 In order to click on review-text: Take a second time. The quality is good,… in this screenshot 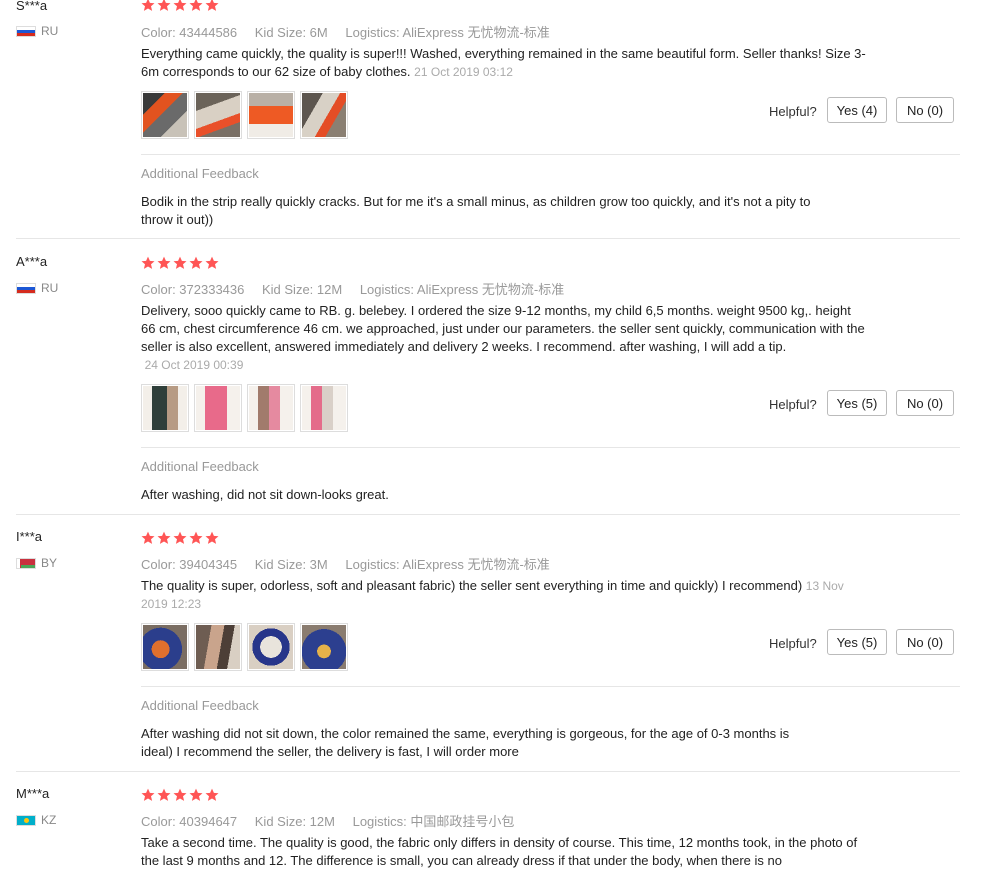, I will do `click(499, 851)`.